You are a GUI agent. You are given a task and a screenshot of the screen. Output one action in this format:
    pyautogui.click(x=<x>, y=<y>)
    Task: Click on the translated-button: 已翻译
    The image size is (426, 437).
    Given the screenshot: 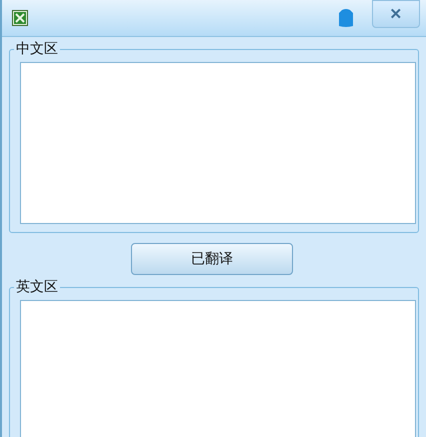 What is the action you would take?
    pyautogui.click(x=212, y=259)
    